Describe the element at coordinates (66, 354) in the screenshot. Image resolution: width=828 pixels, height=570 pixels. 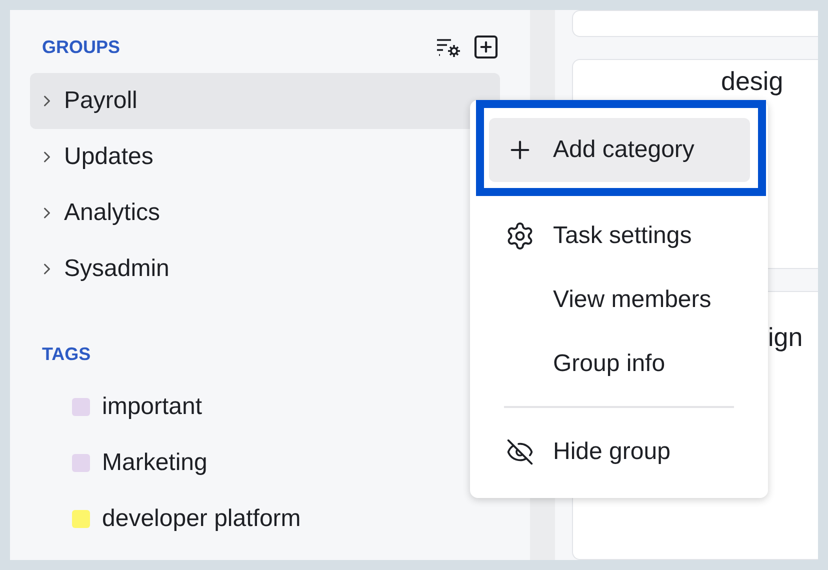
I see `section-title: TAGS` at that location.